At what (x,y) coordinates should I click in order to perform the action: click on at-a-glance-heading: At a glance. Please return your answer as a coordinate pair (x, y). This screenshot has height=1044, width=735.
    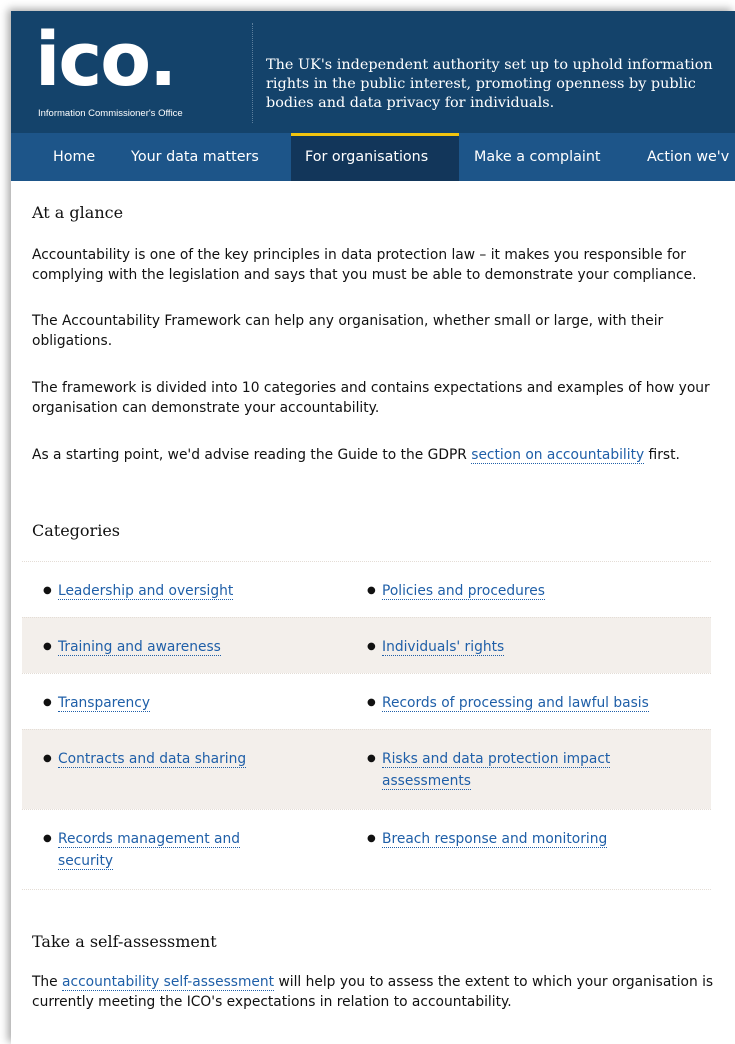
    Looking at the image, I should click on (78, 212).